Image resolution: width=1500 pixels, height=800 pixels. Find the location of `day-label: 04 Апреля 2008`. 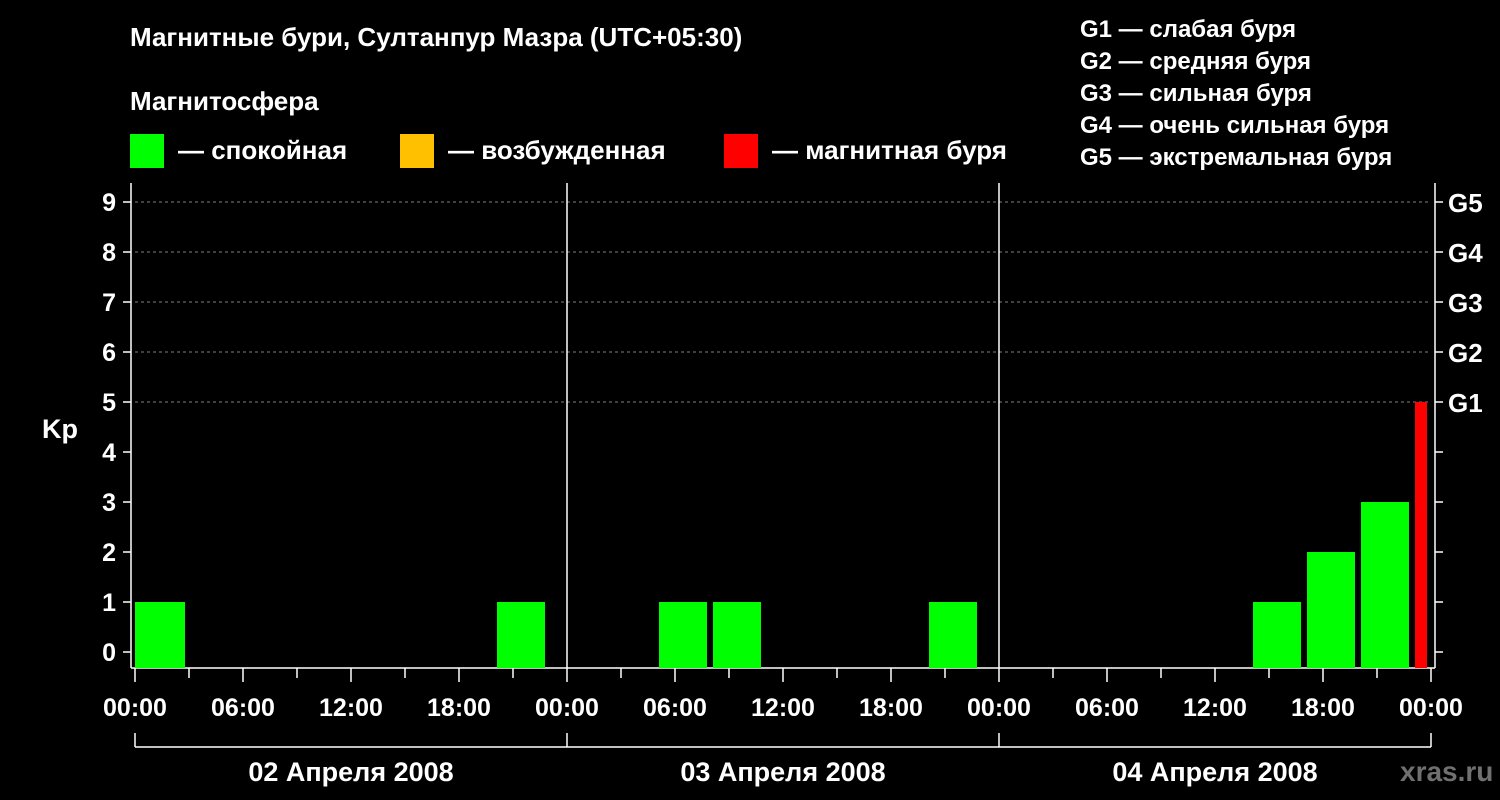

day-label: 04 Апреля 2008 is located at coordinates (1214, 772).